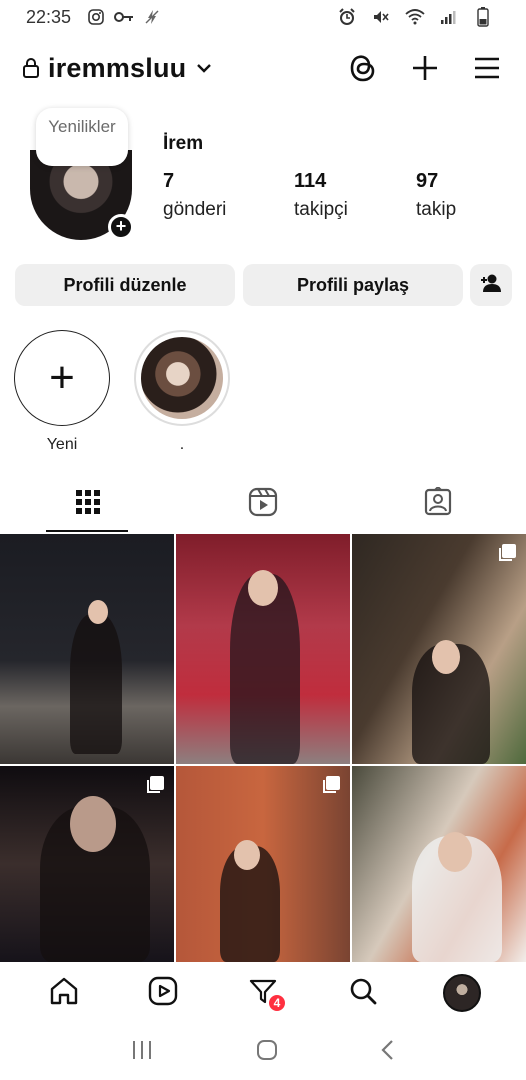 This screenshot has width=526, height=1080. I want to click on stat-posts: 7 gönderi, so click(194, 195).